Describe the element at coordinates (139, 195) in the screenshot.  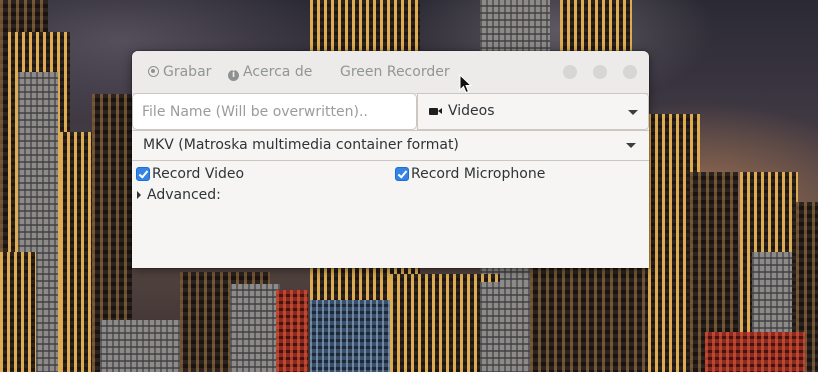
I see `chevron-right-icon` at that location.